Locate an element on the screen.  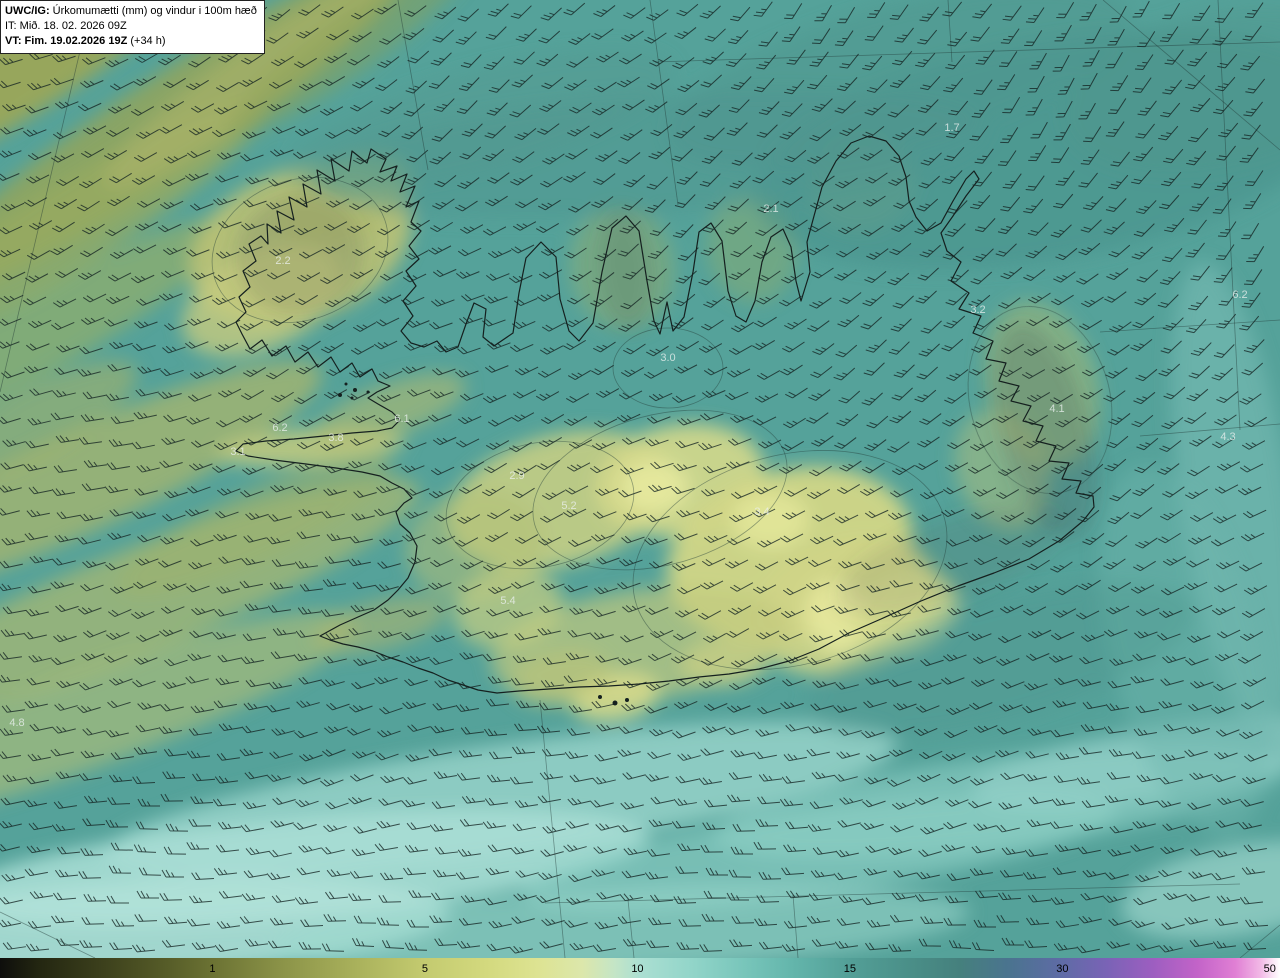
precip-value-label: 3.2 is located at coordinates (977, 310).